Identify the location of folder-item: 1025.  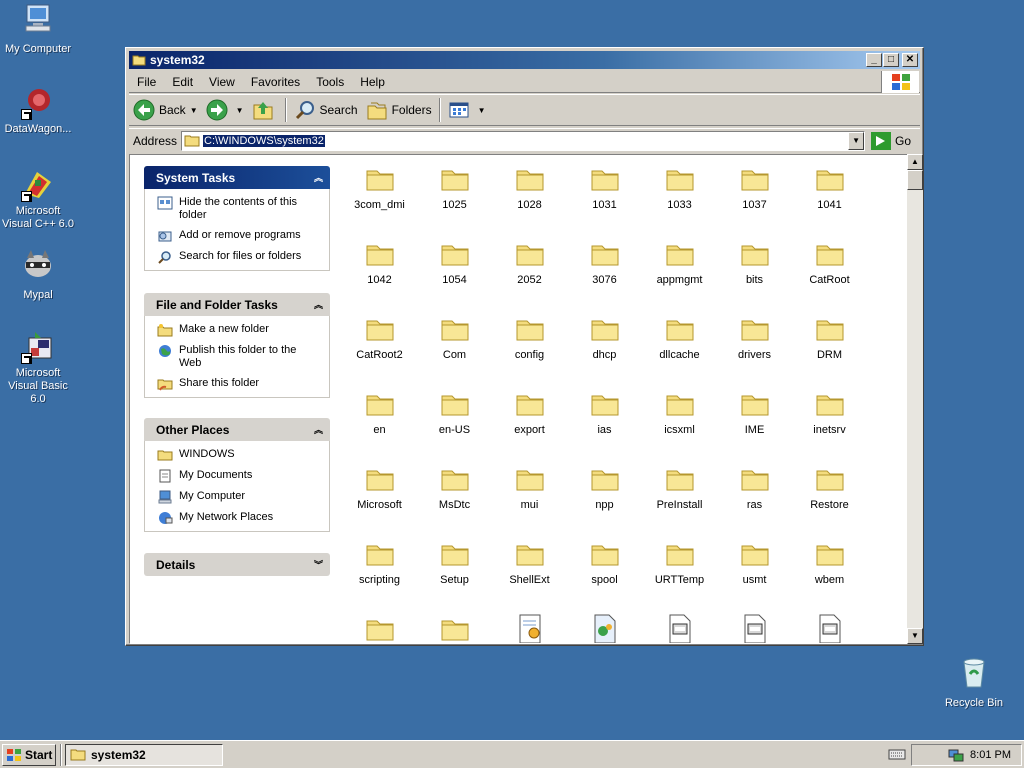
(454, 187).